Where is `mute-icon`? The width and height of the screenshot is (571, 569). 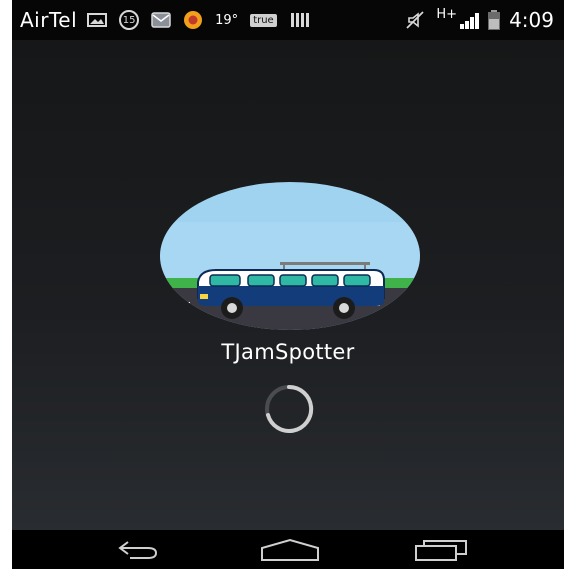
mute-icon is located at coordinates (415, 20).